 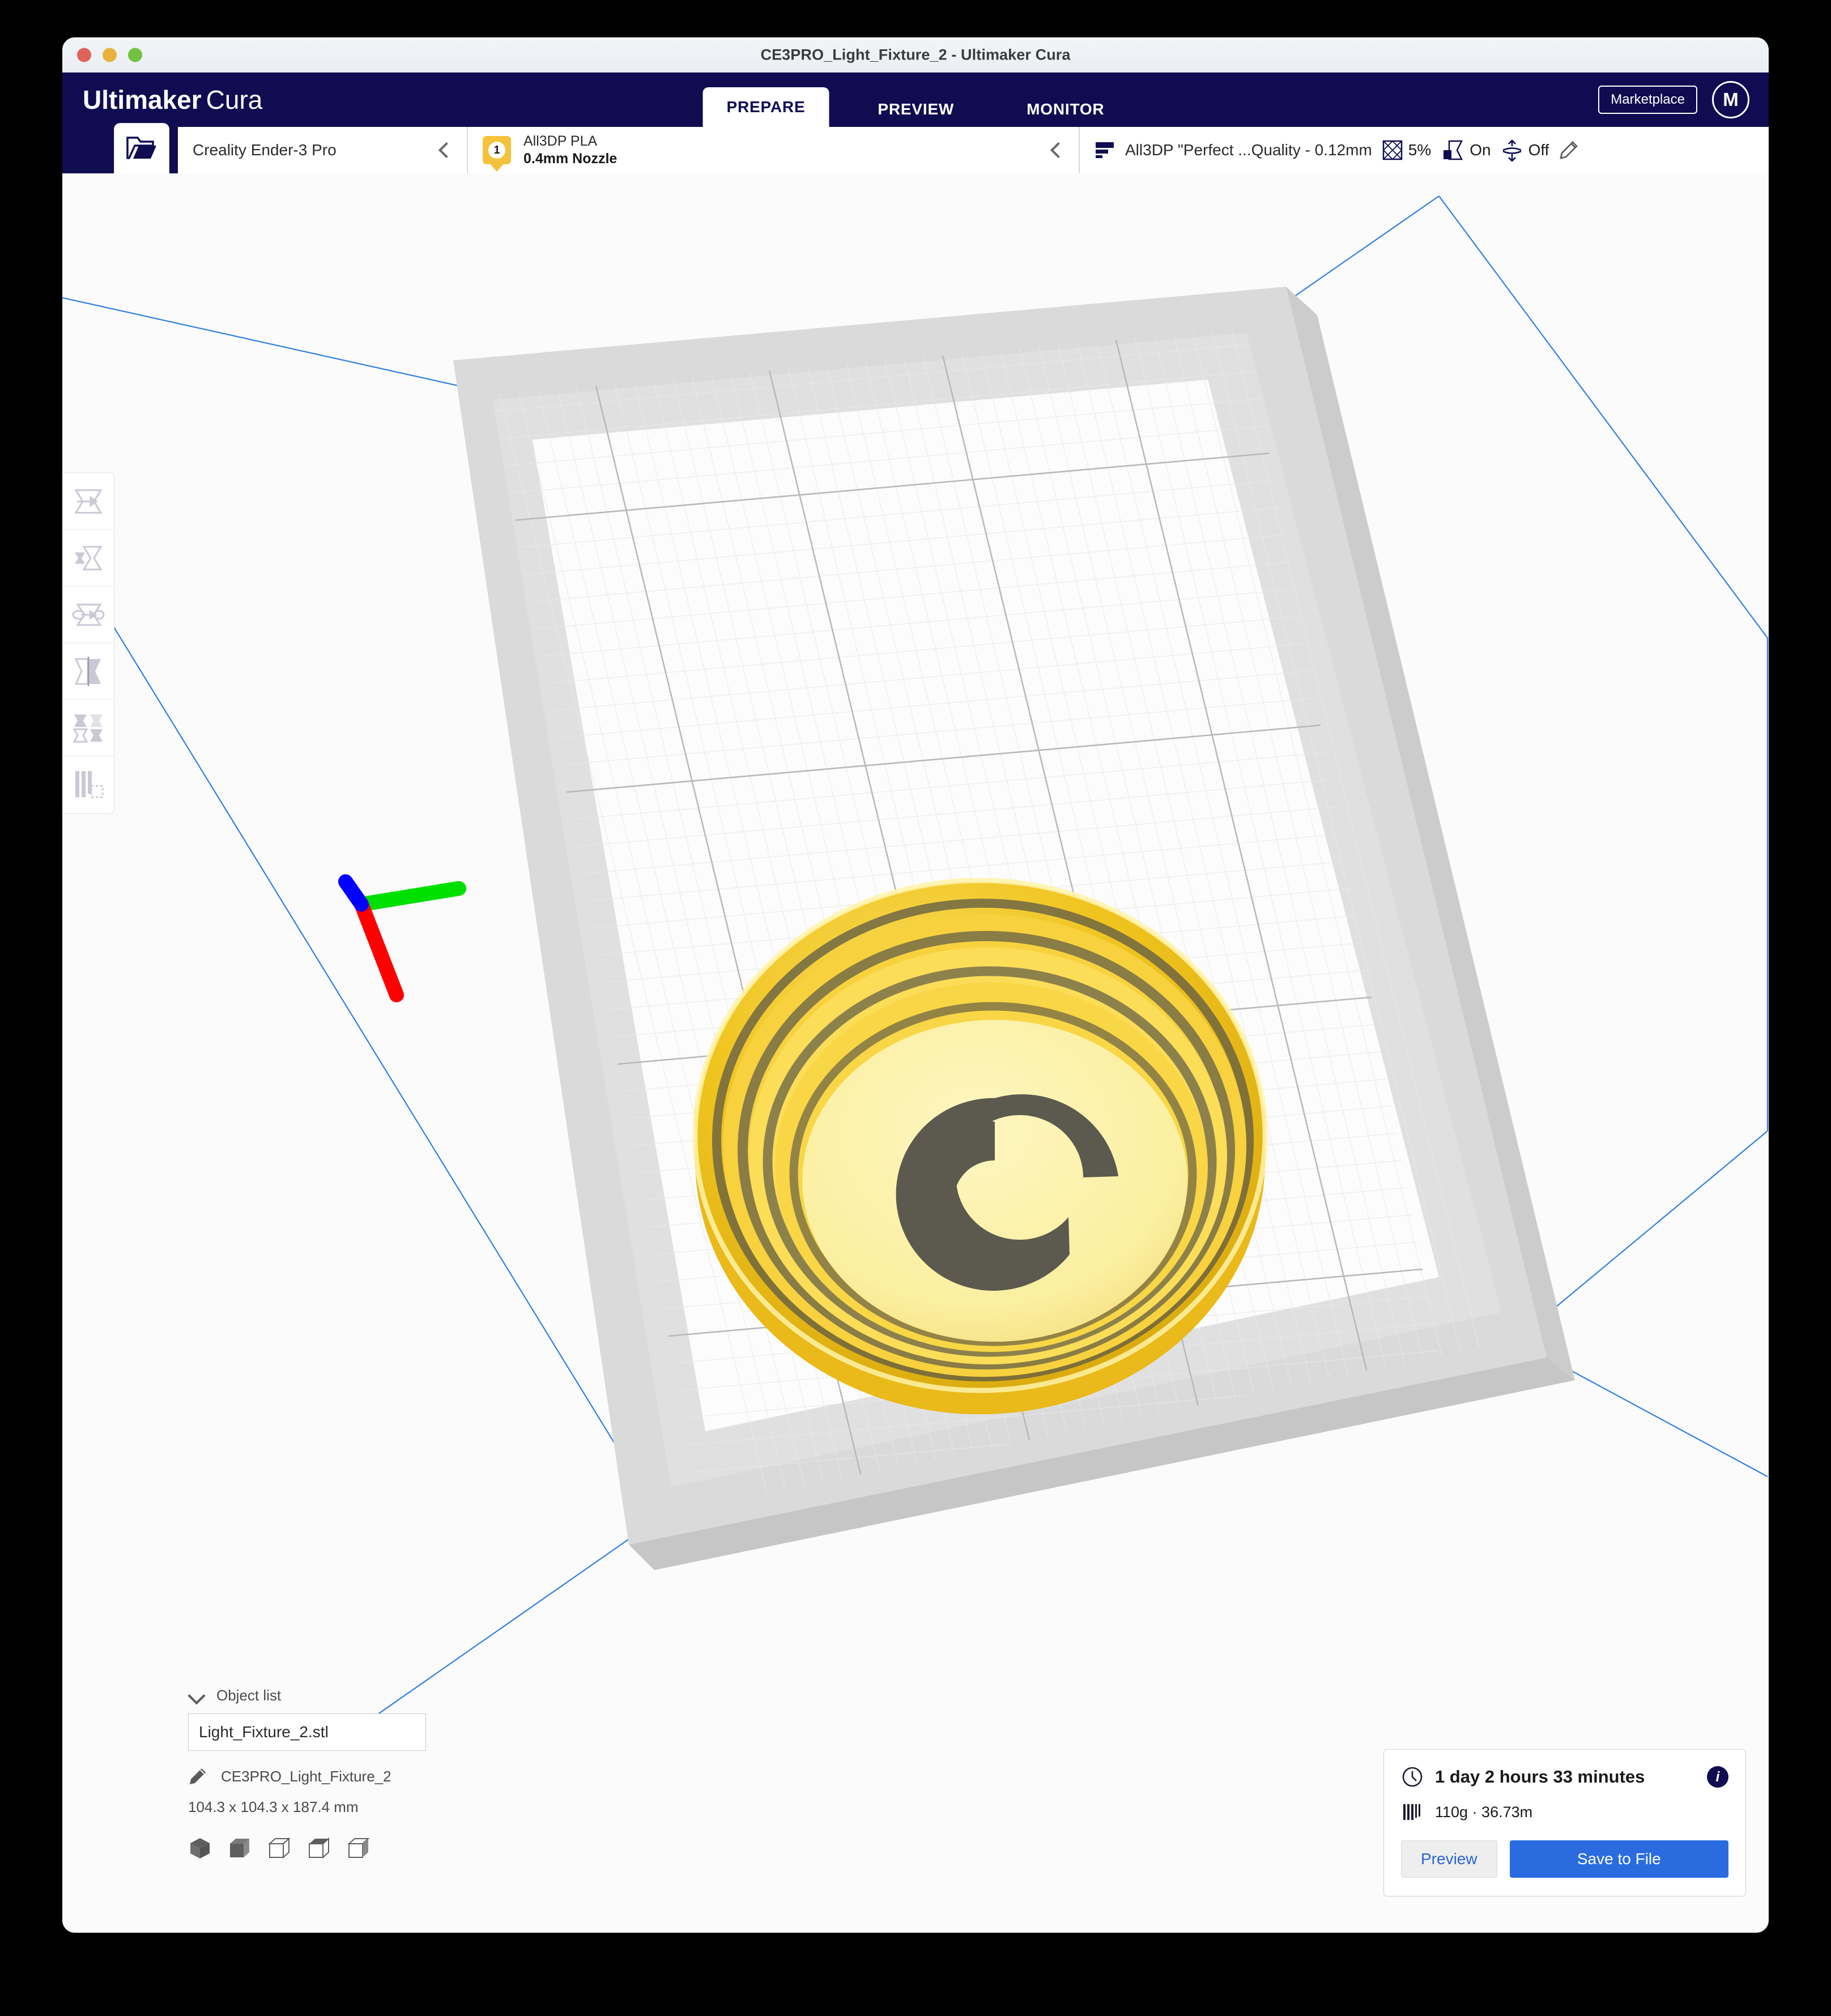 I want to click on support-setting: On, so click(x=1466, y=150).